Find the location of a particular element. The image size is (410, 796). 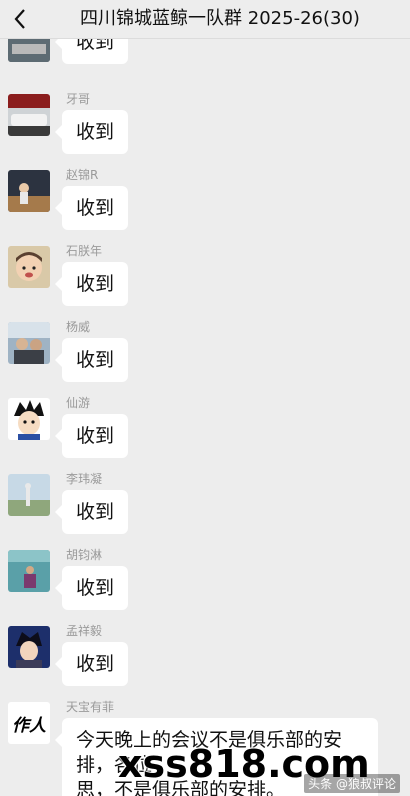

source-credit: 头条 @狼叔评论 is located at coordinates (352, 783).